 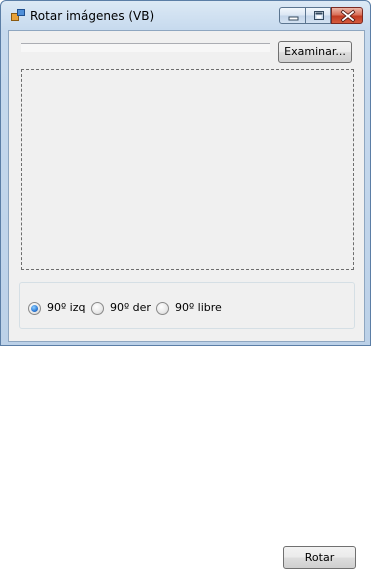 What do you see at coordinates (18, 15) in the screenshot?
I see `app-window-icon` at bounding box center [18, 15].